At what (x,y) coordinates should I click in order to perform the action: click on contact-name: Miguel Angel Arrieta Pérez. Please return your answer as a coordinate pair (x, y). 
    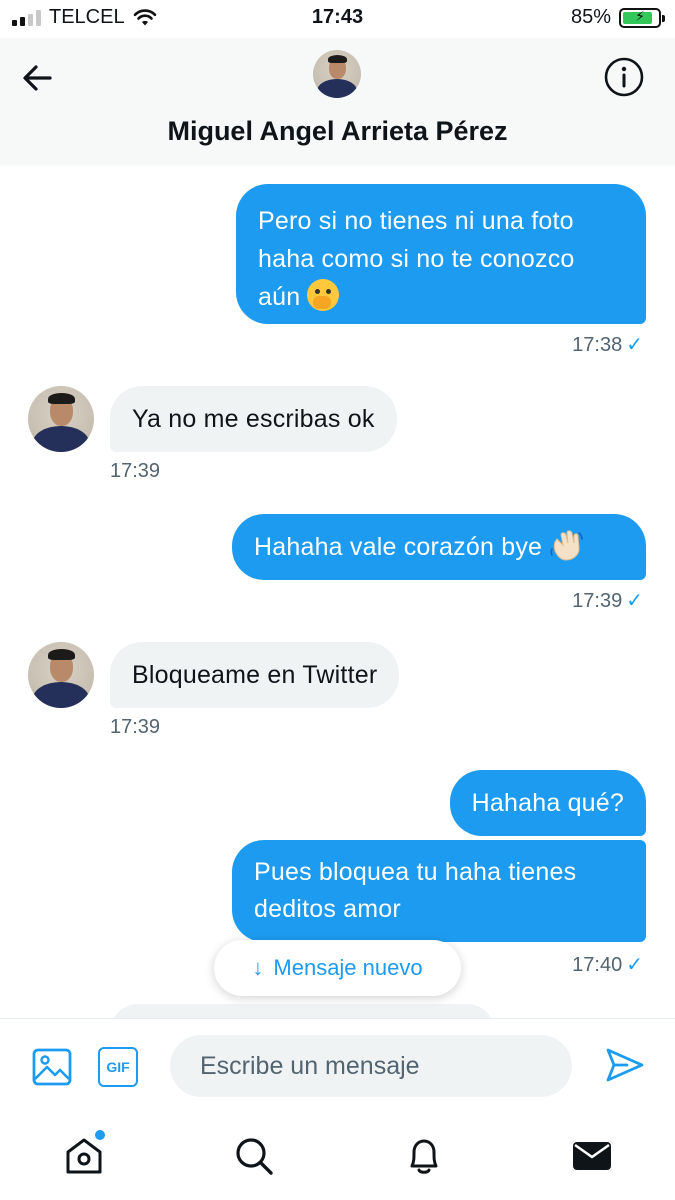
    Looking at the image, I should click on (337, 131).